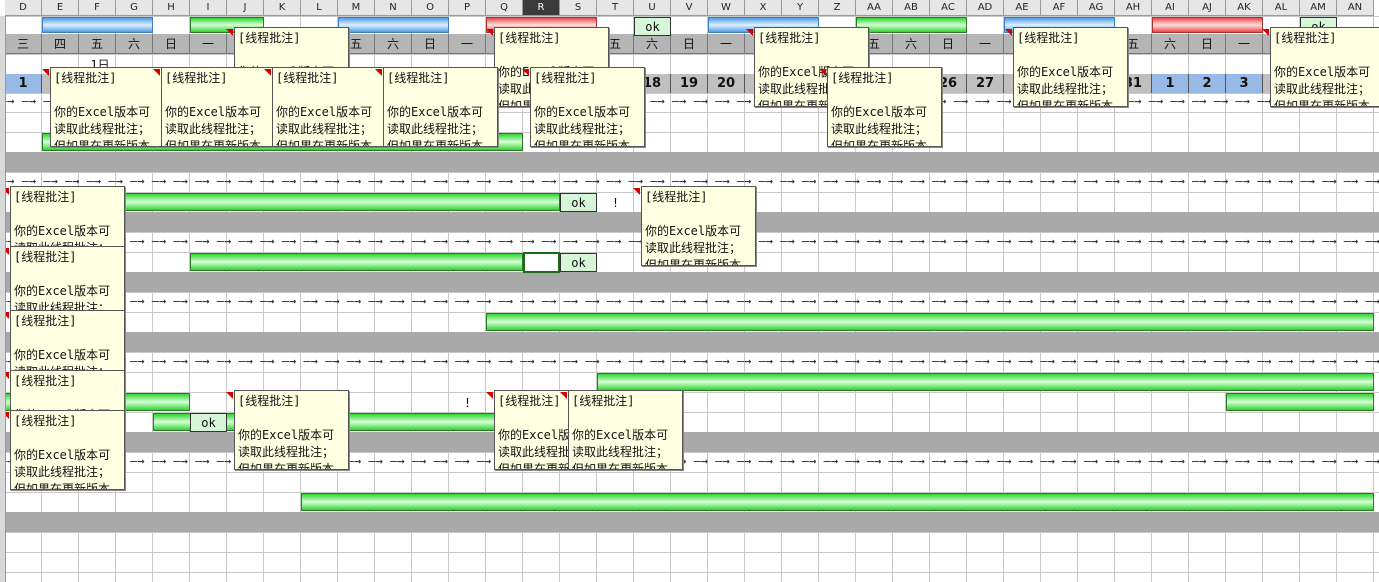  I want to click on column-header-ac: AC, so click(948, 8).